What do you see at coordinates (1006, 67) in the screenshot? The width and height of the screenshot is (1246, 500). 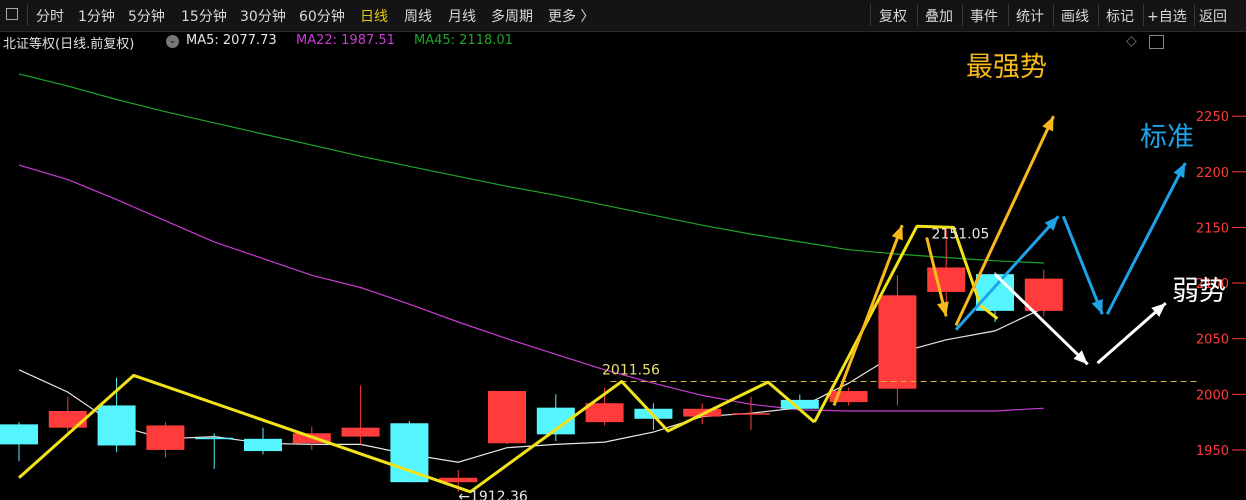 I see `strongest-trend-label: 最强势` at bounding box center [1006, 67].